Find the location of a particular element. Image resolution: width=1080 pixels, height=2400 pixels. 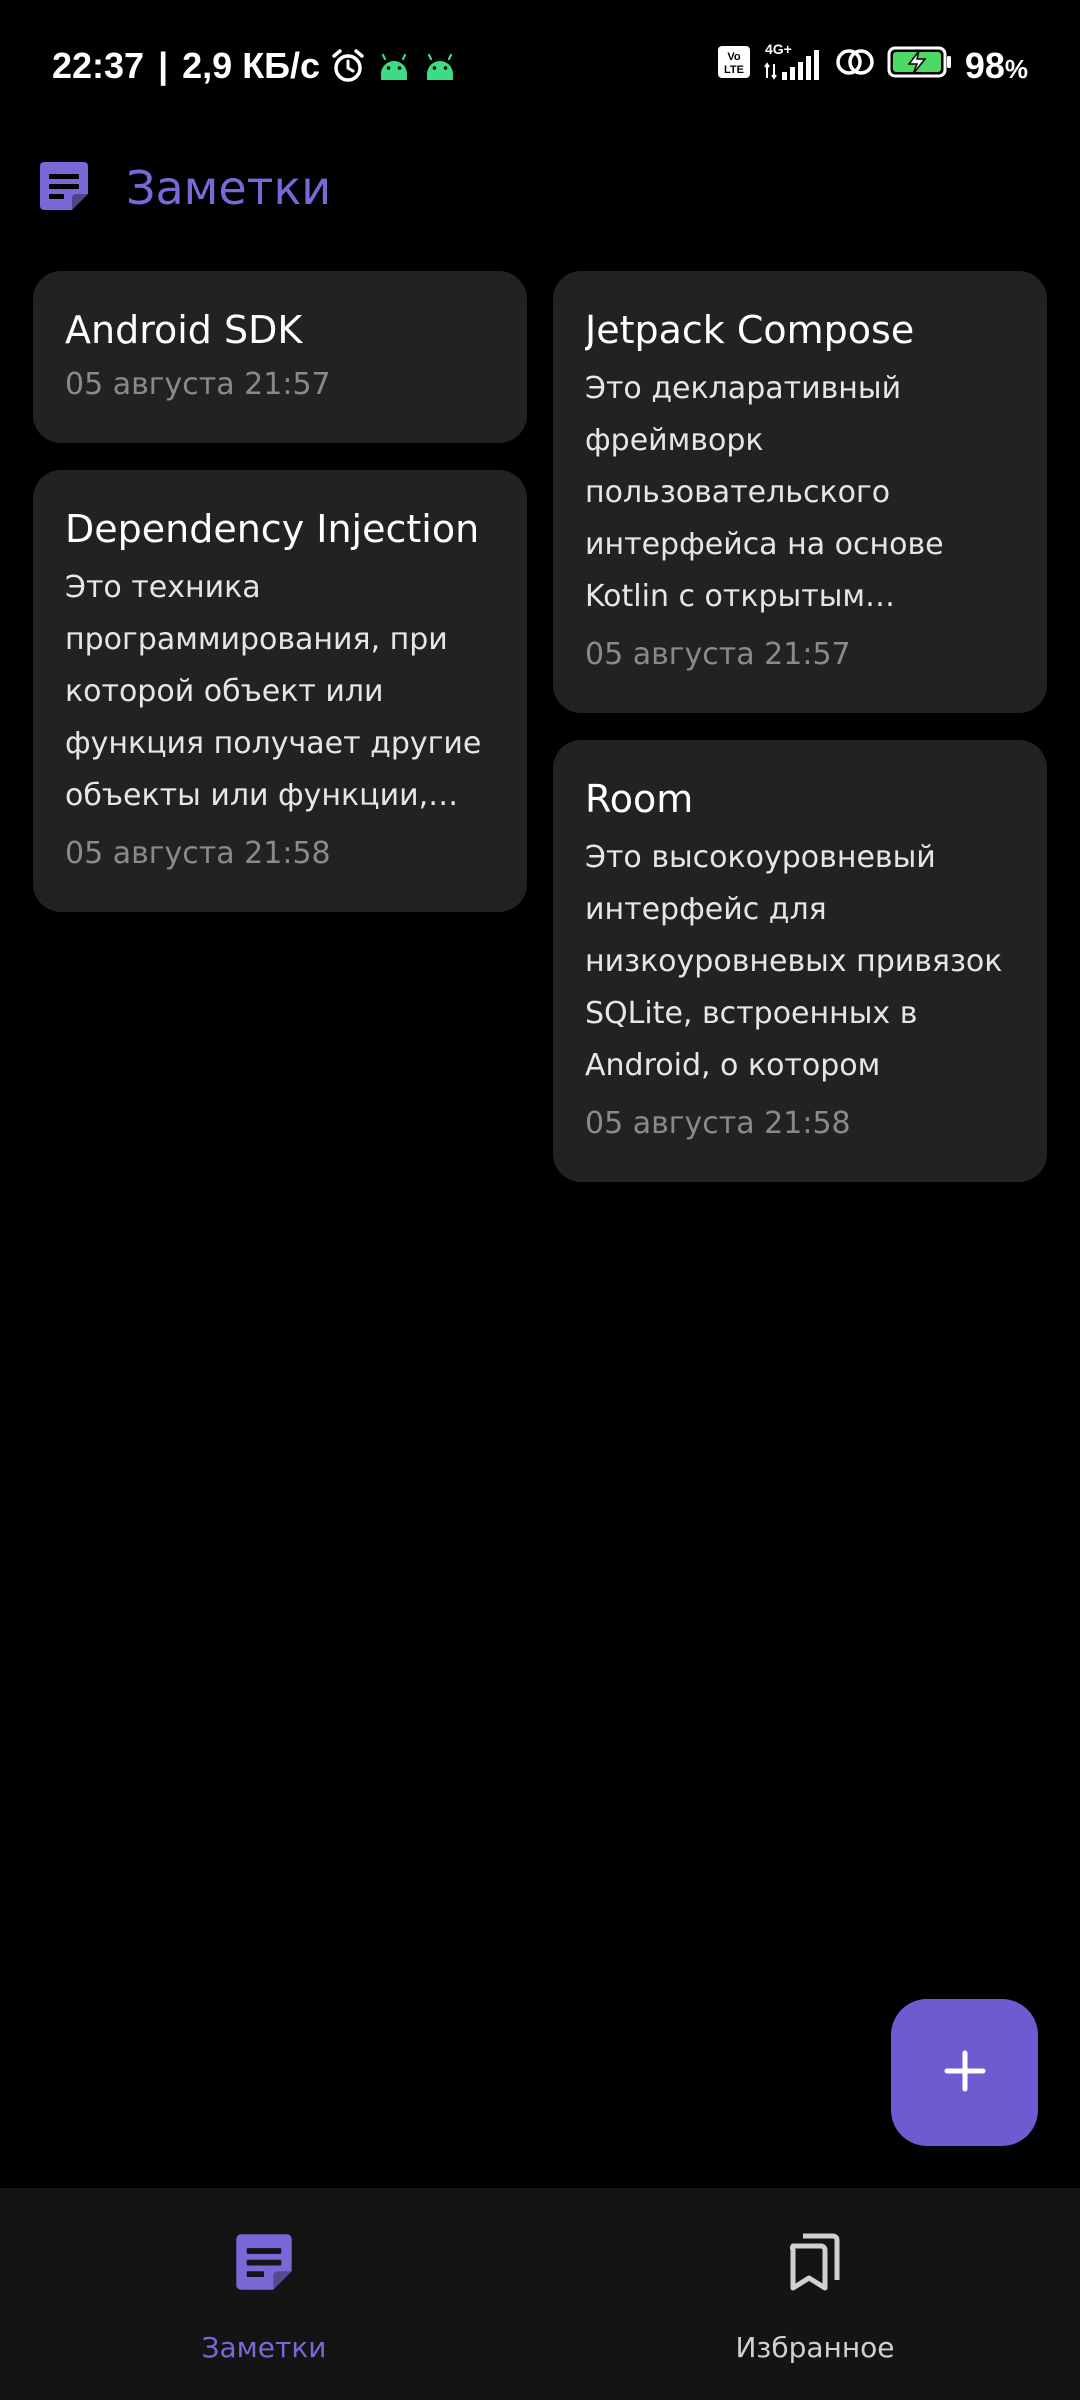

add-note-button is located at coordinates (964, 2072).